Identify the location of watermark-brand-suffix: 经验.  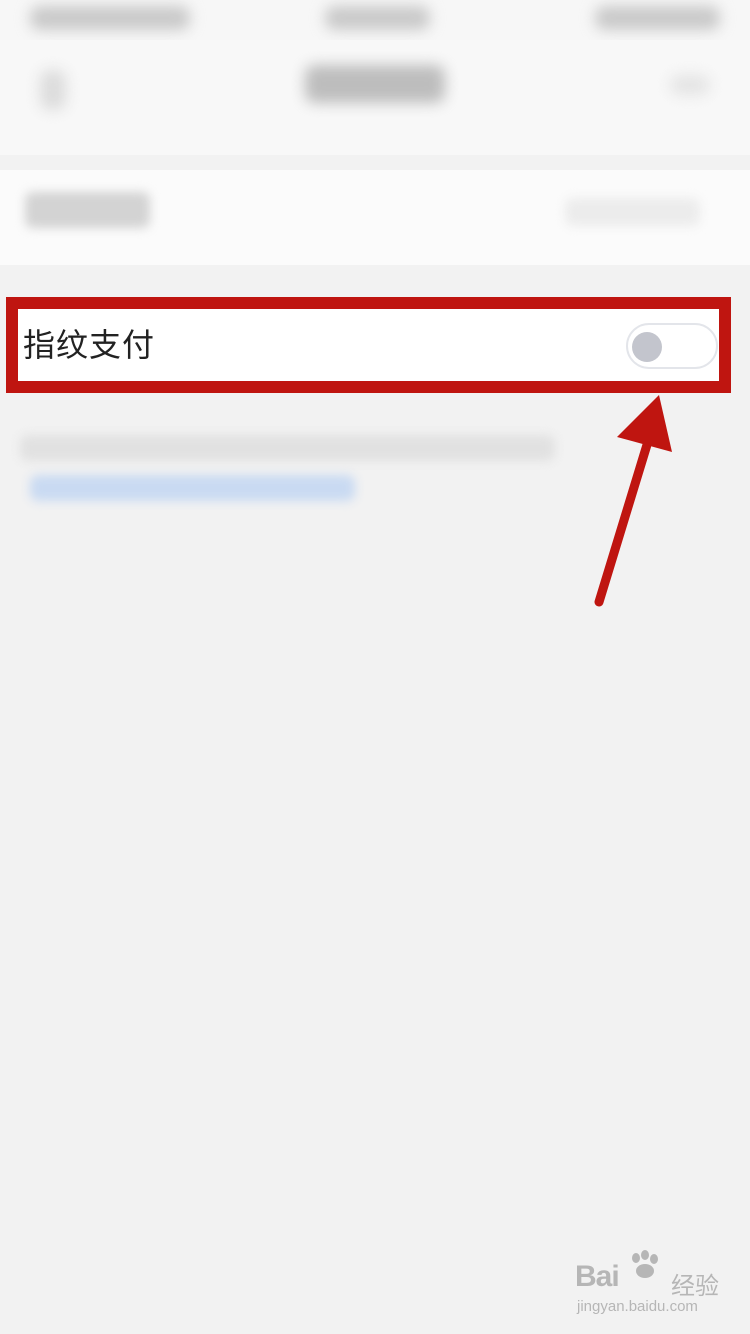
(695, 1286).